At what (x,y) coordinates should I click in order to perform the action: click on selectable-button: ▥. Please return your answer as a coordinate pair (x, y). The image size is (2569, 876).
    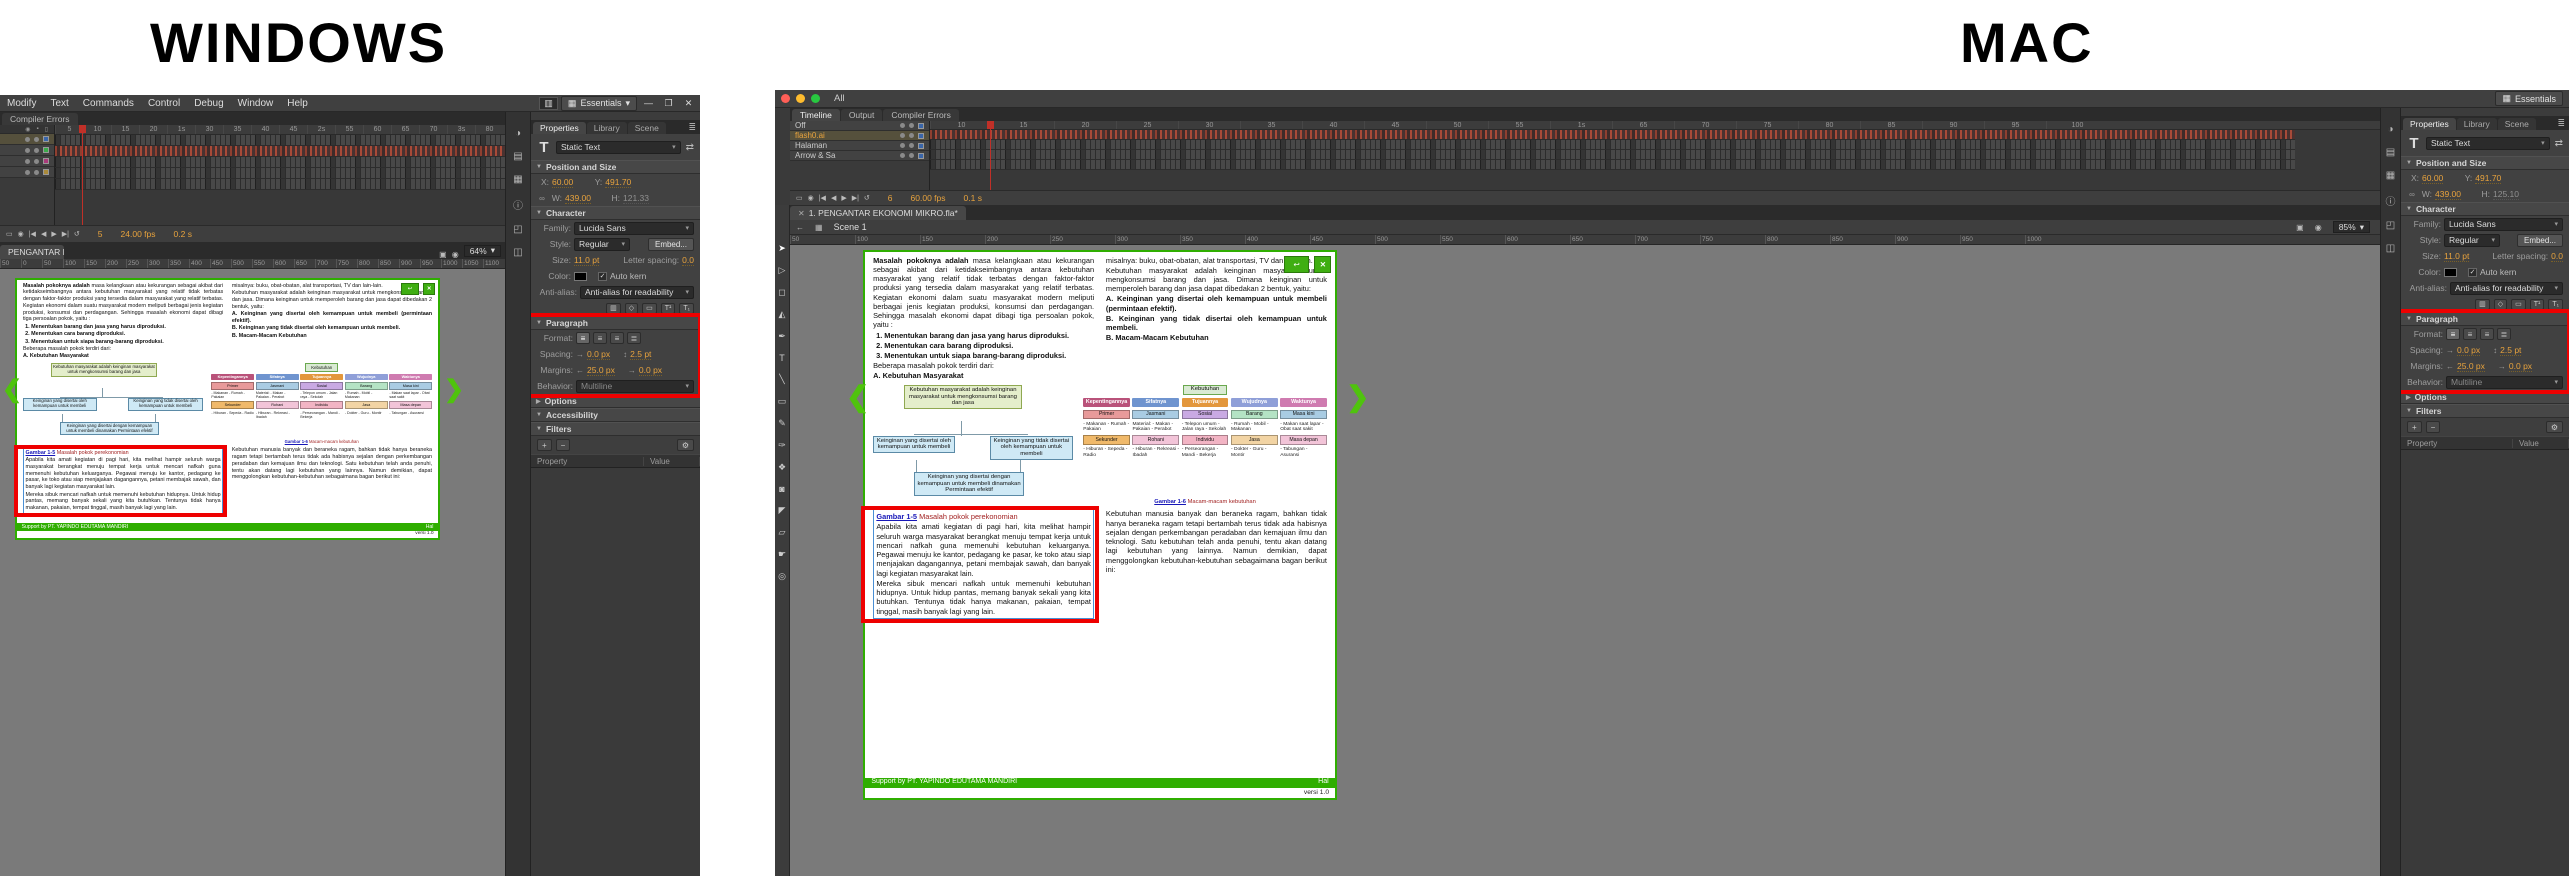
    Looking at the image, I should click on (2482, 304).